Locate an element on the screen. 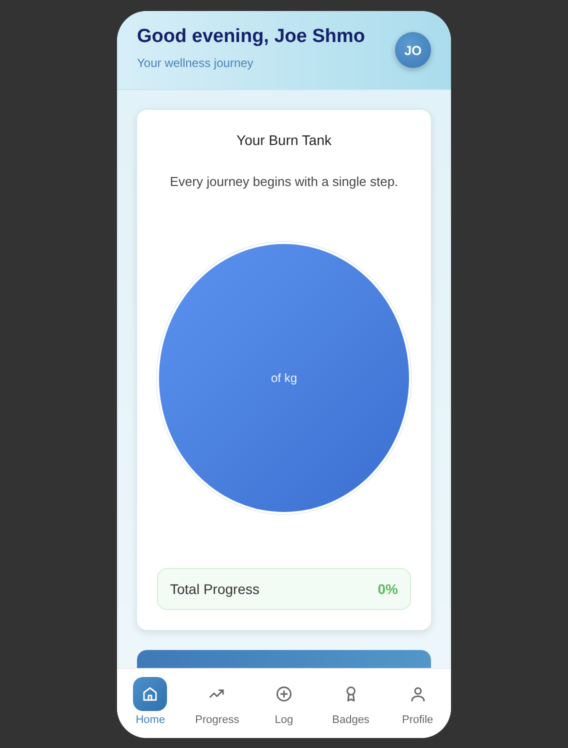 This screenshot has height=748, width=568. nav-tab: Home is located at coordinates (150, 701).